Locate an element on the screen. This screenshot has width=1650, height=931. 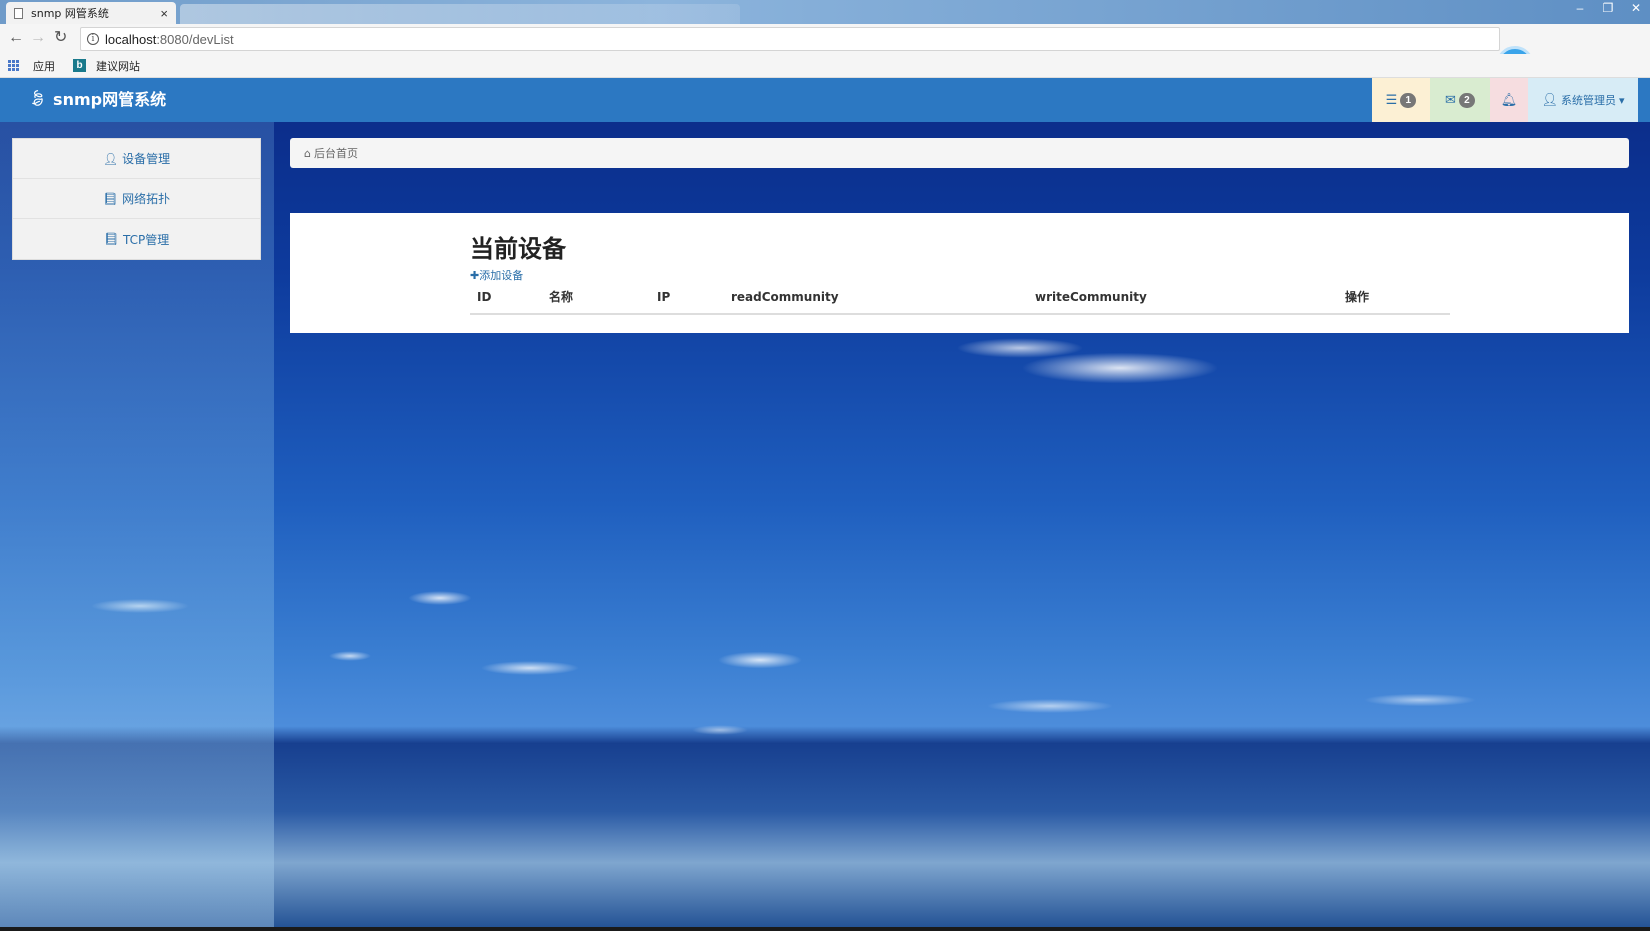
bing-icon: b is located at coordinates (79, 65).